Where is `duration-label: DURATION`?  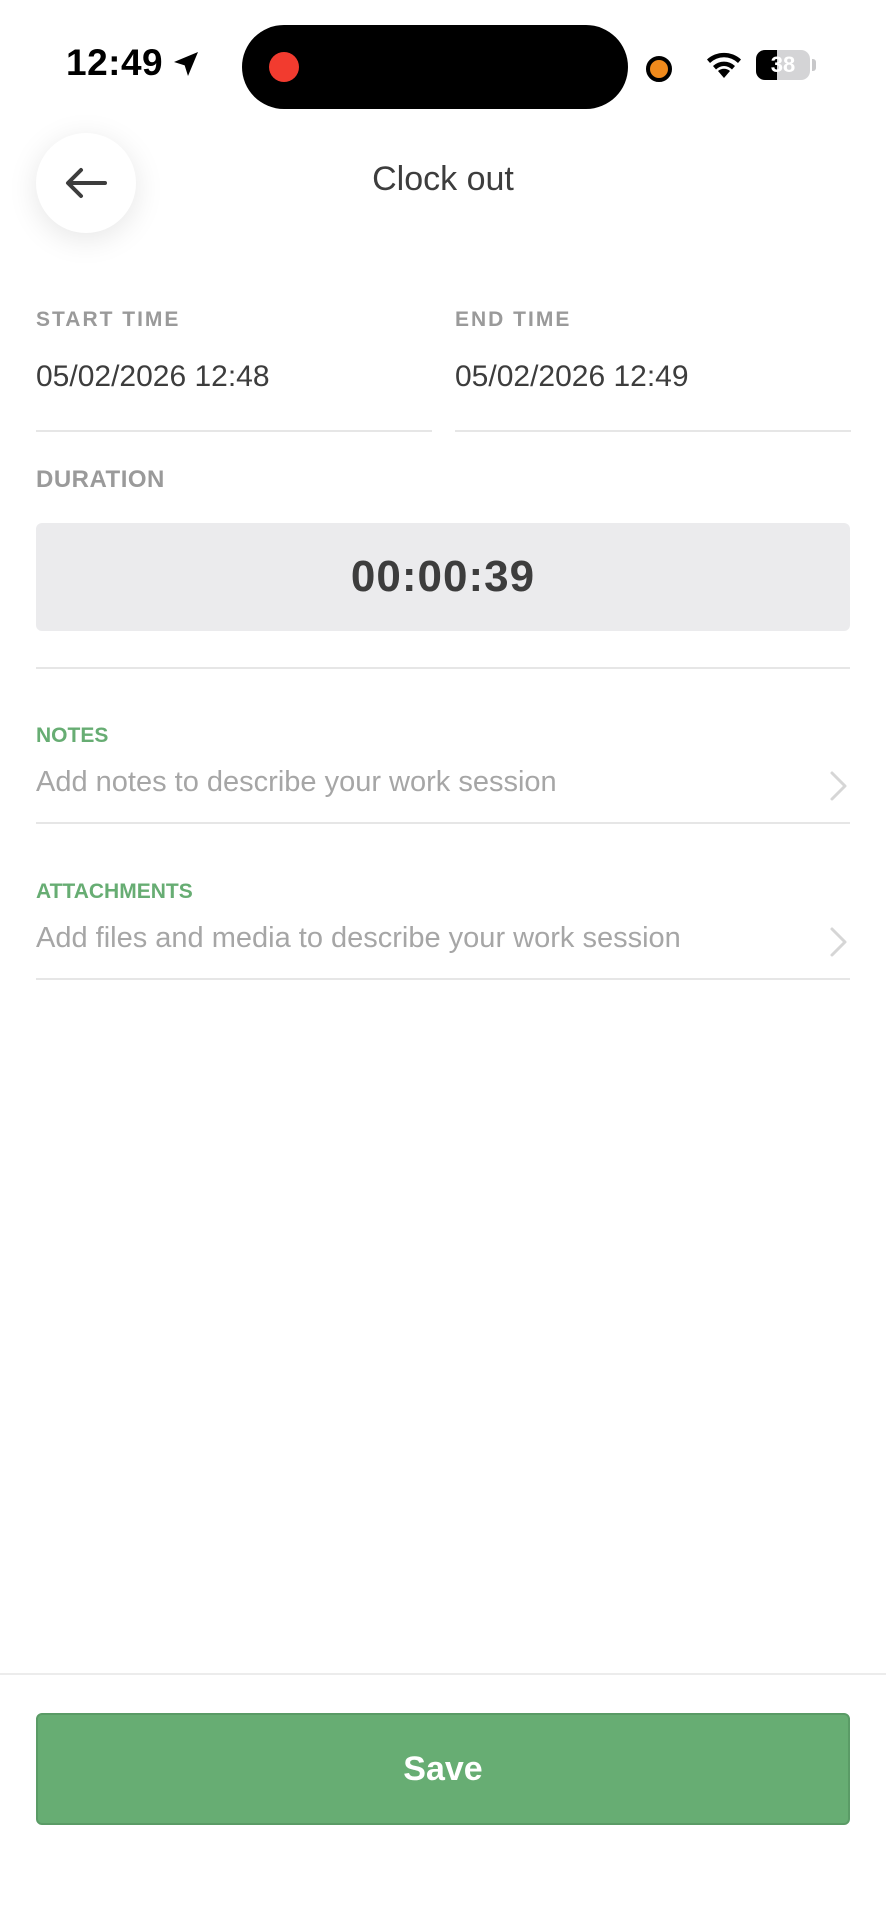 duration-label: DURATION is located at coordinates (100, 479).